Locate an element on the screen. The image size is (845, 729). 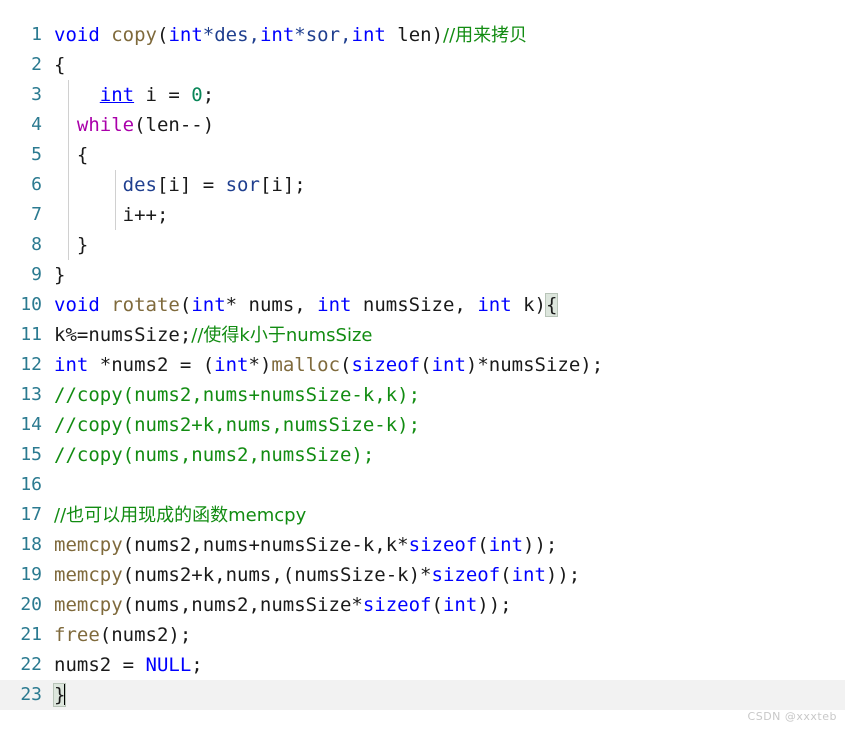
line-number: 3 is located at coordinates (36, 94).